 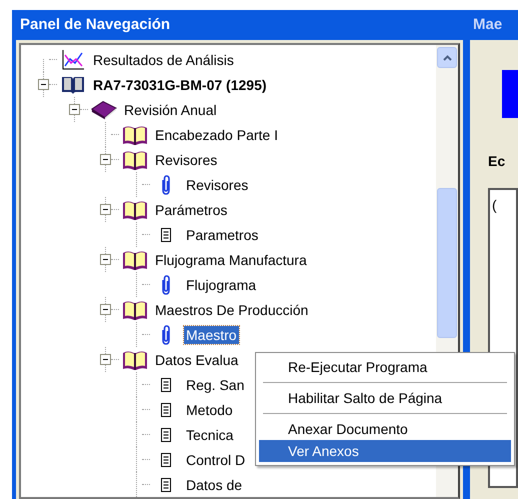 What do you see at coordinates (180, 85) in the screenshot?
I see `tree-item: RA7-73031G-BM-07 (1295)` at bounding box center [180, 85].